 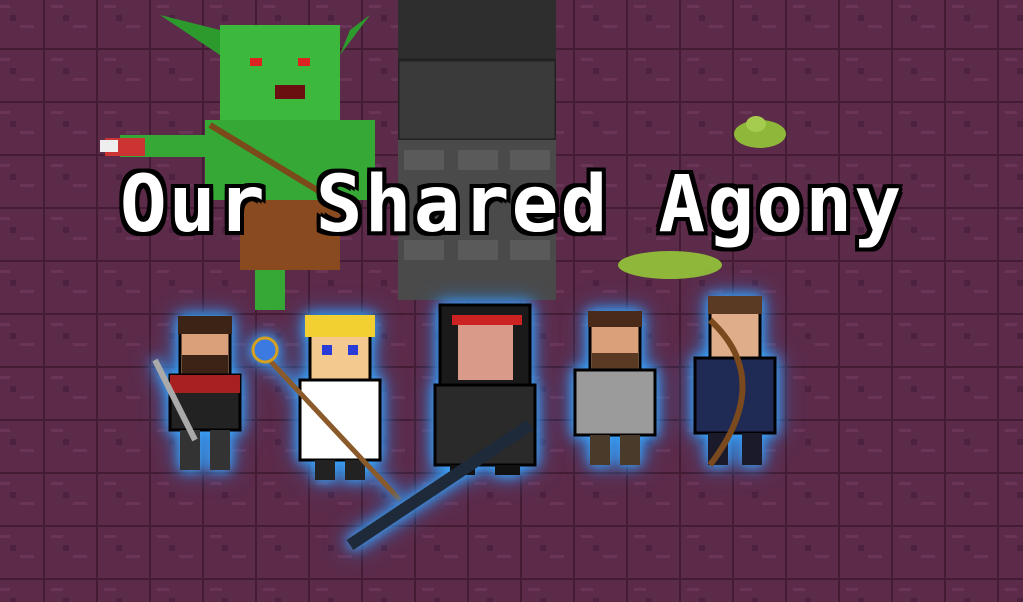 I want to click on archer-icon, so click(x=735, y=381).